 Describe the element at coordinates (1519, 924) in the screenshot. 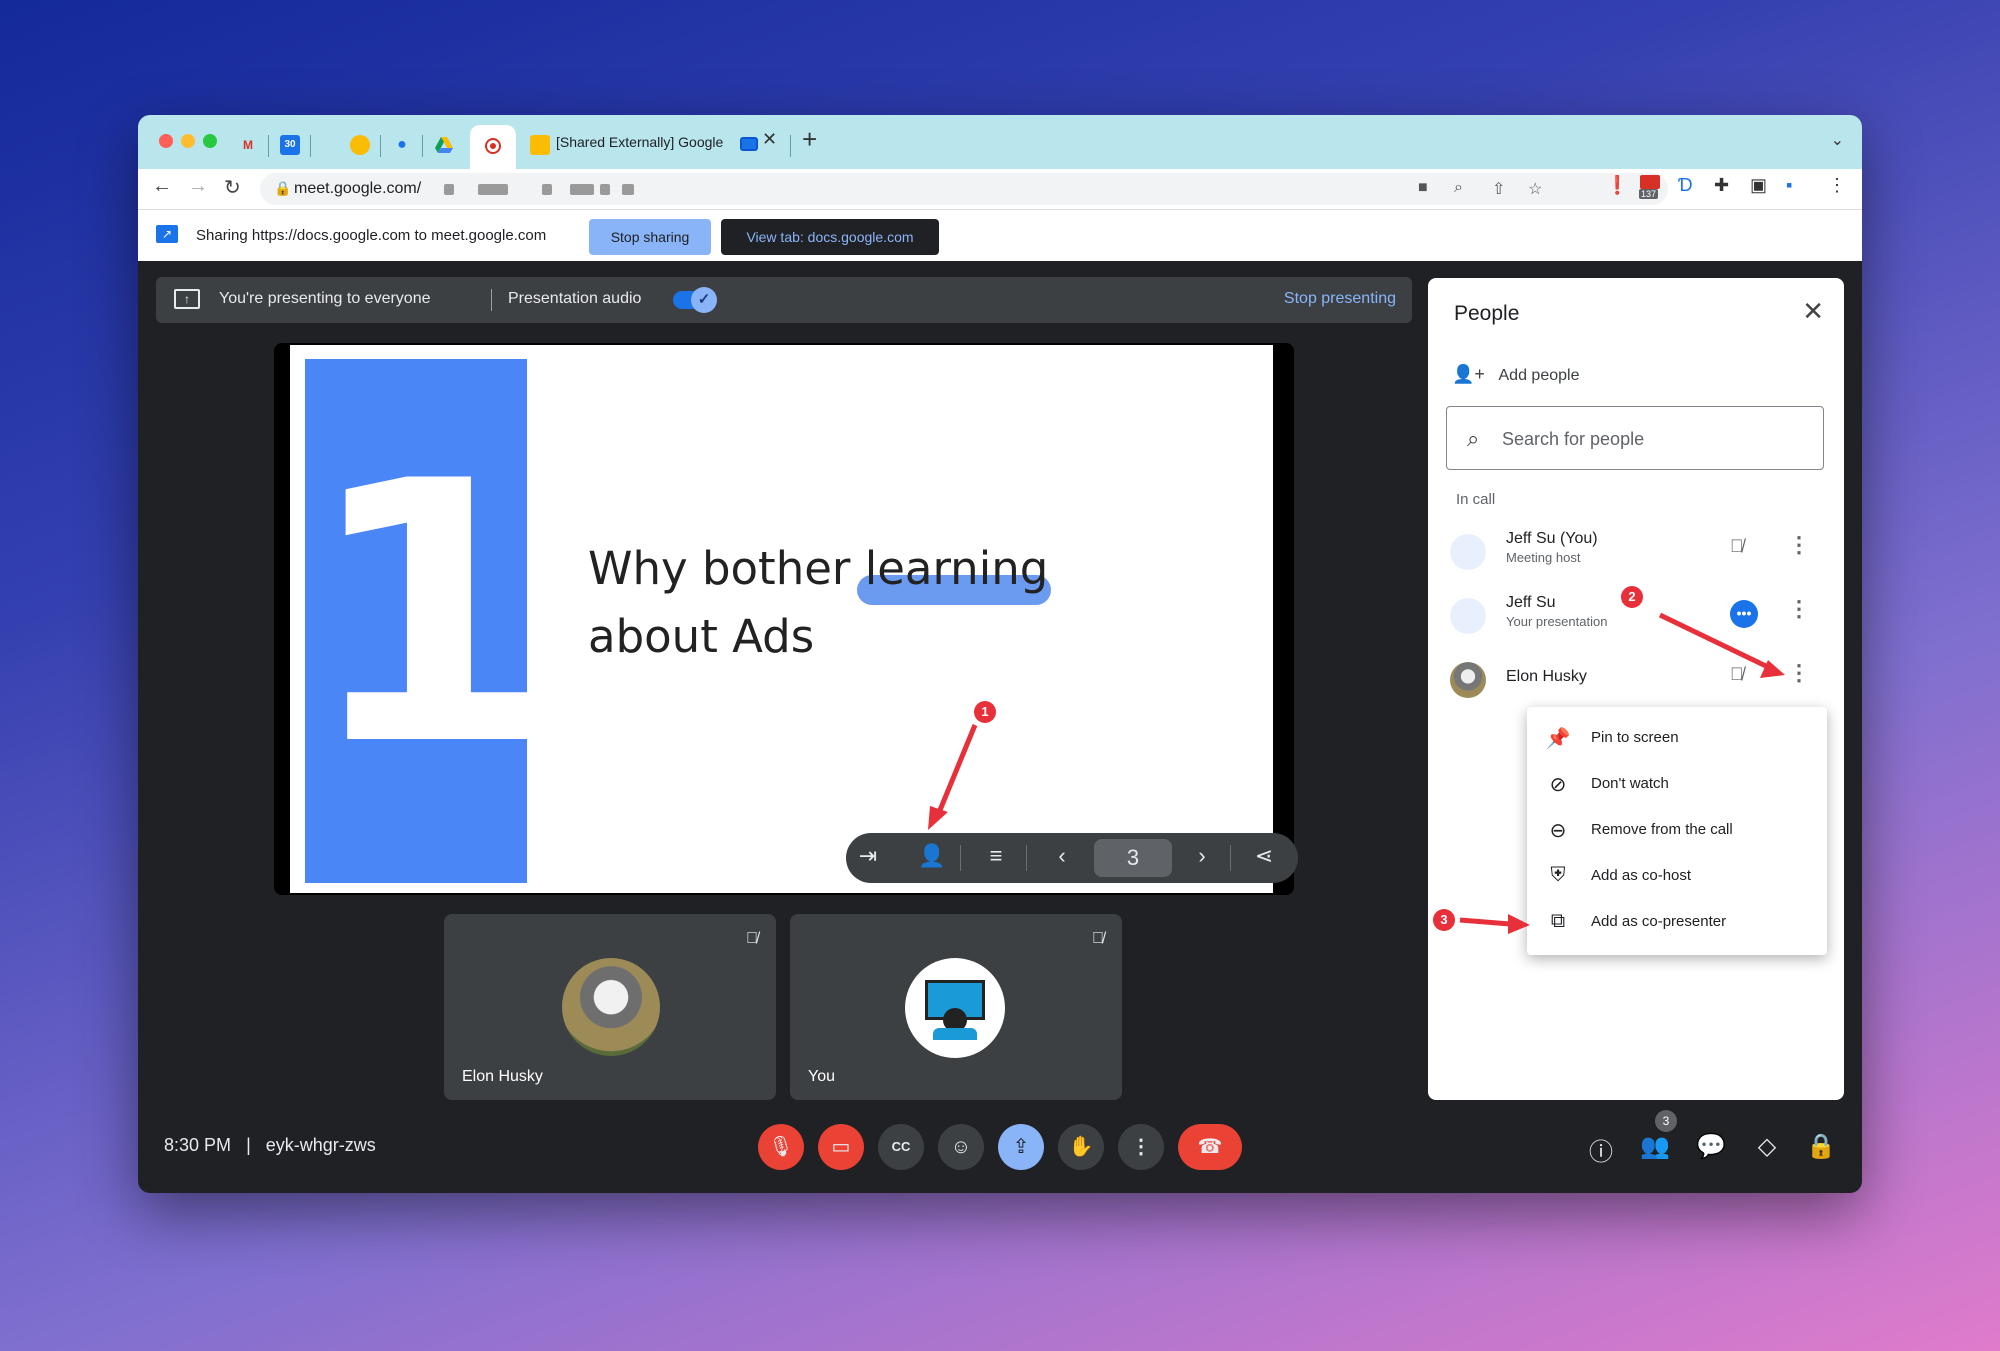

I see `arrow-3-head` at that location.